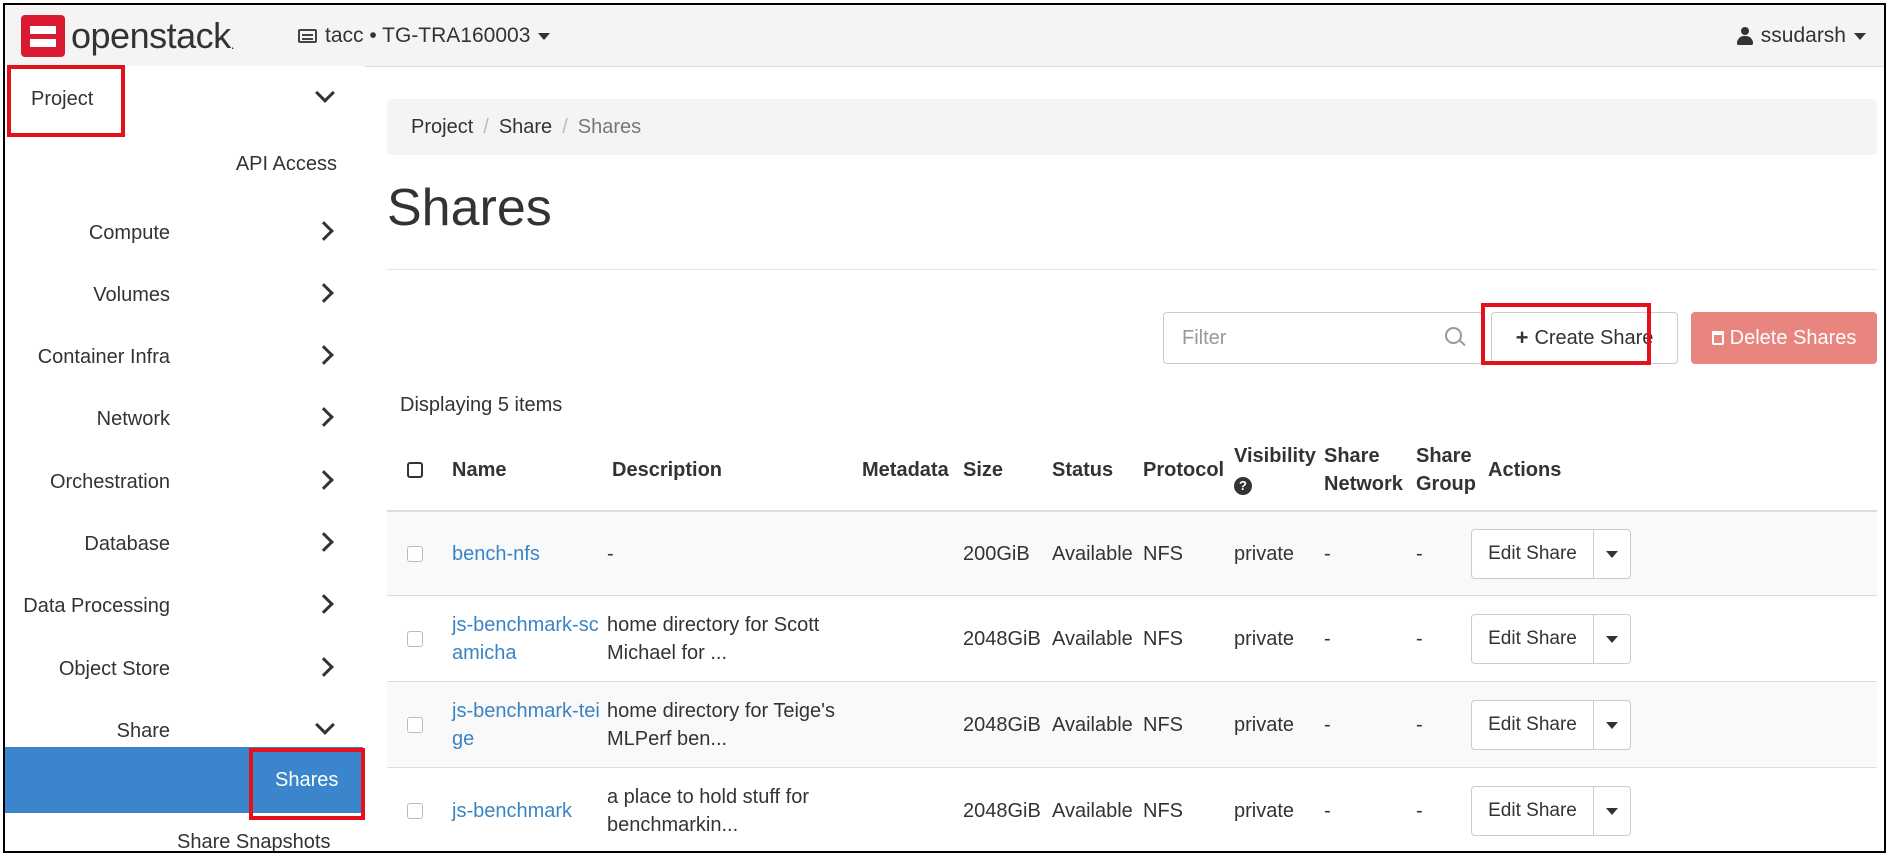 The image size is (1891, 858). Describe the element at coordinates (1082, 470) in the screenshot. I see `col-status: Status` at that location.